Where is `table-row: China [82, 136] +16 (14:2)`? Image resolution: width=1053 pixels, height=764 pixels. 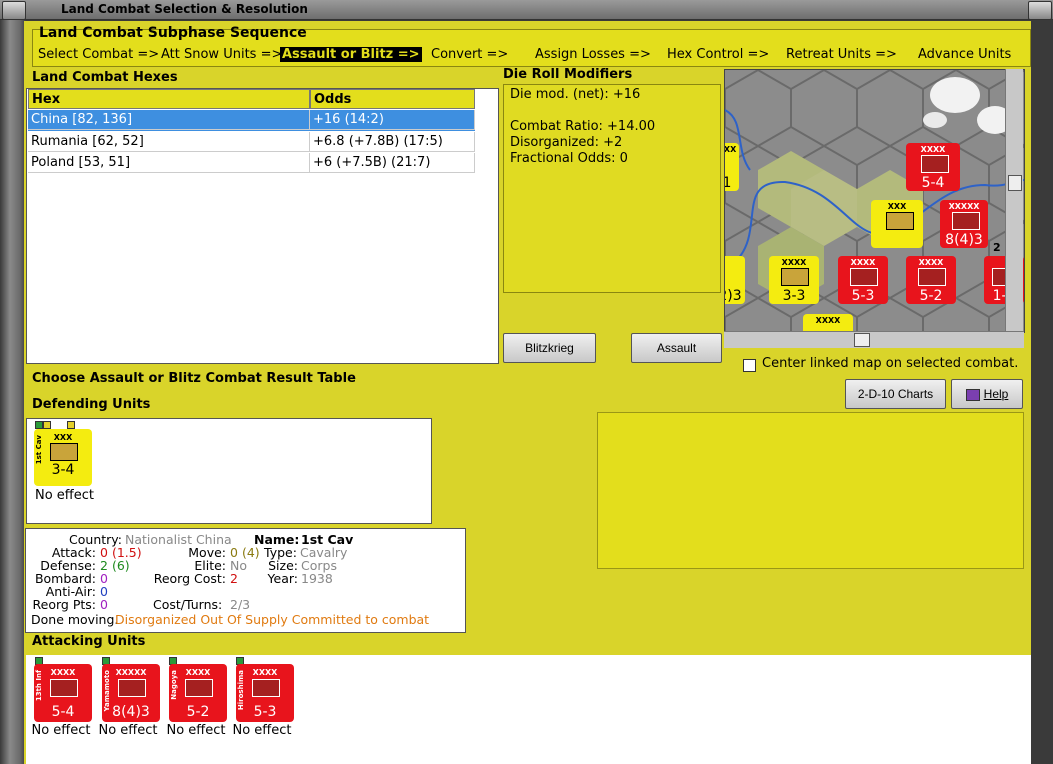 table-row: China [82, 136] +16 (14:2) is located at coordinates (251, 120).